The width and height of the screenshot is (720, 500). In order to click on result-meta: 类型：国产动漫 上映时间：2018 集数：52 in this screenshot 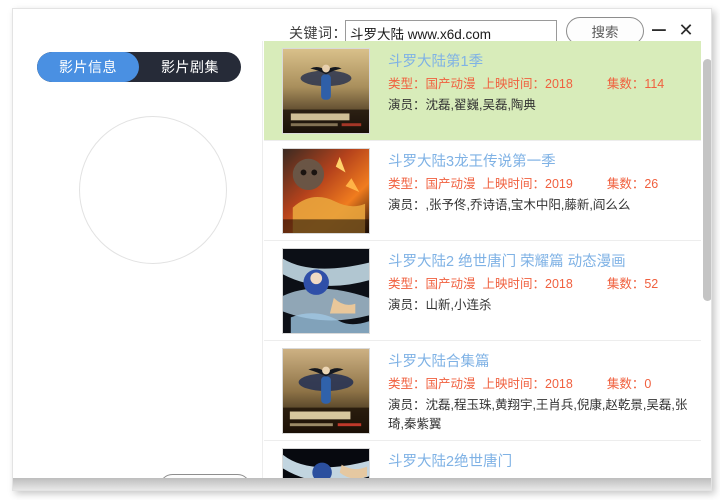, I will do `click(539, 284)`.